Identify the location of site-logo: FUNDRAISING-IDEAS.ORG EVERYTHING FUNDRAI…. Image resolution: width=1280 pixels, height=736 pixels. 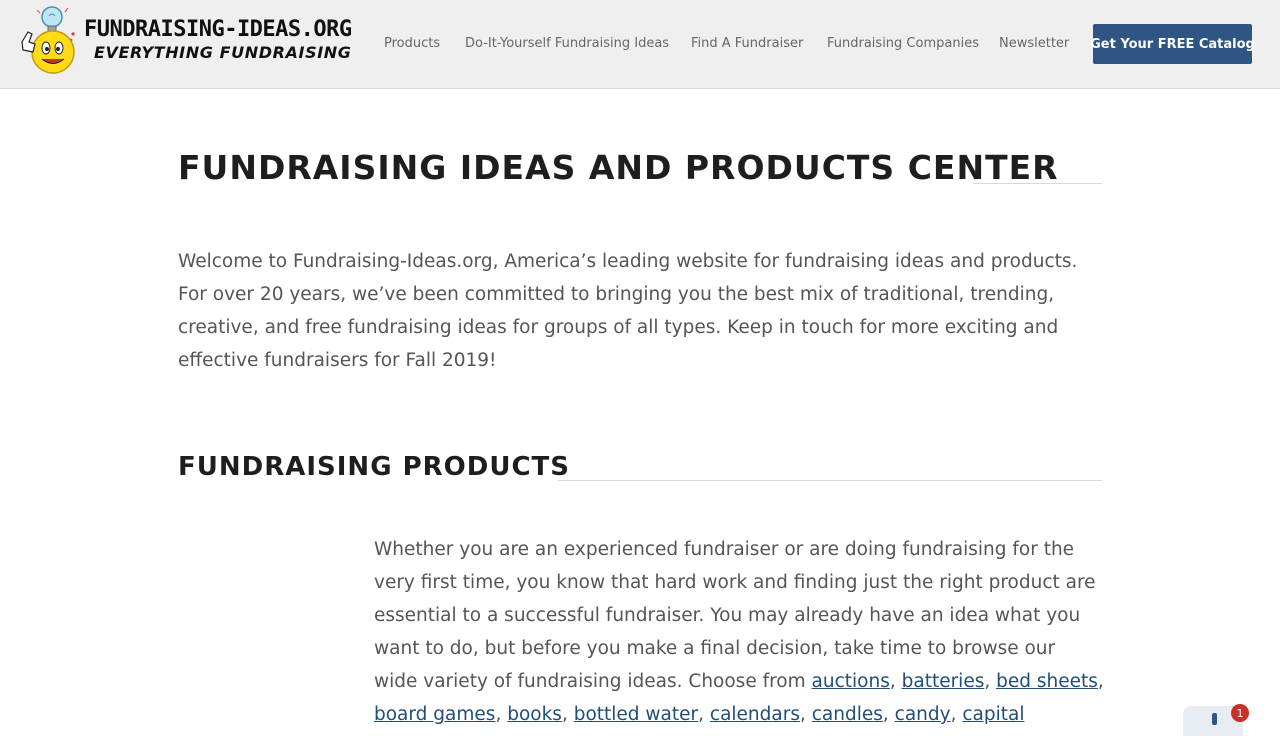
(186, 41).